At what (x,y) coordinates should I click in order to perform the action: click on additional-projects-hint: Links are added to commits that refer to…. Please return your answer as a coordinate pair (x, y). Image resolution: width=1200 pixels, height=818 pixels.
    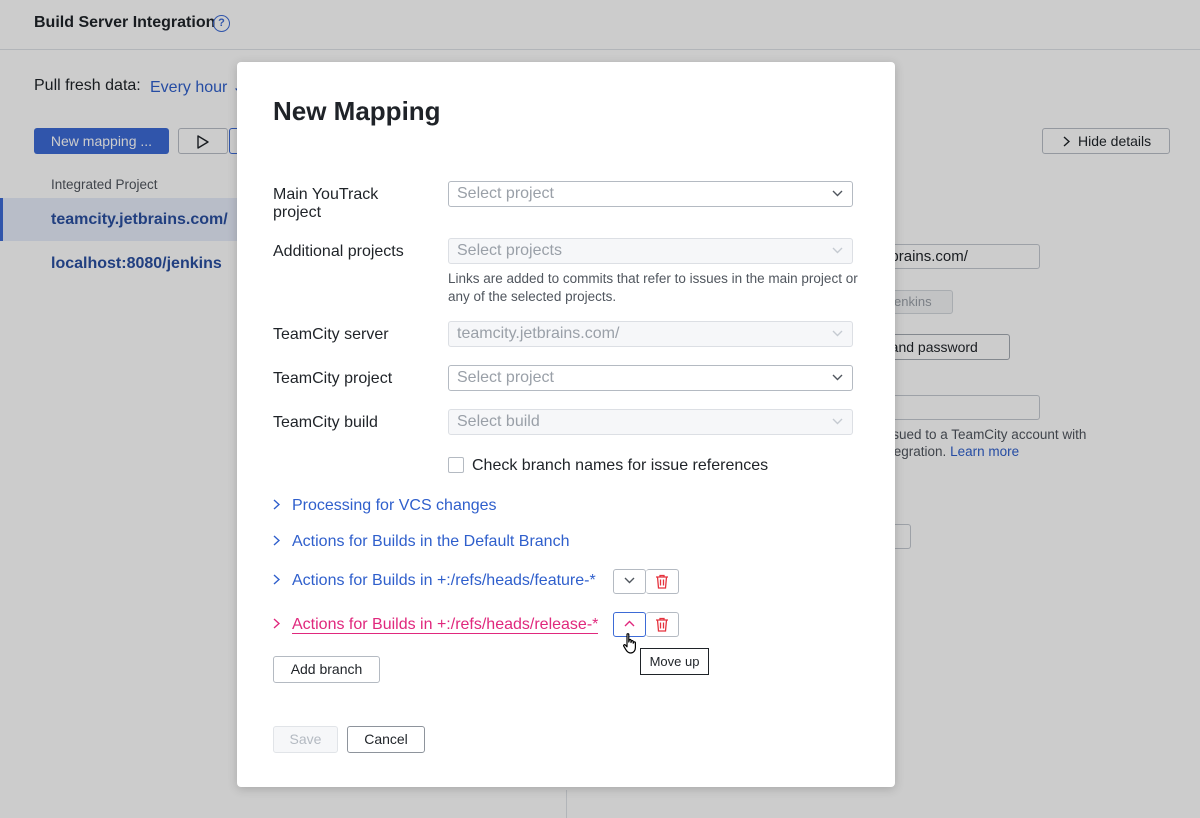
    Looking at the image, I should click on (653, 287).